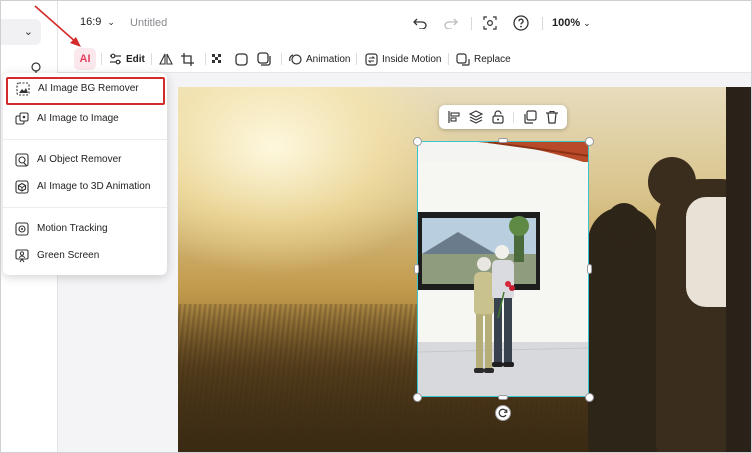  What do you see at coordinates (463, 59) in the screenshot?
I see `replace-icon` at bounding box center [463, 59].